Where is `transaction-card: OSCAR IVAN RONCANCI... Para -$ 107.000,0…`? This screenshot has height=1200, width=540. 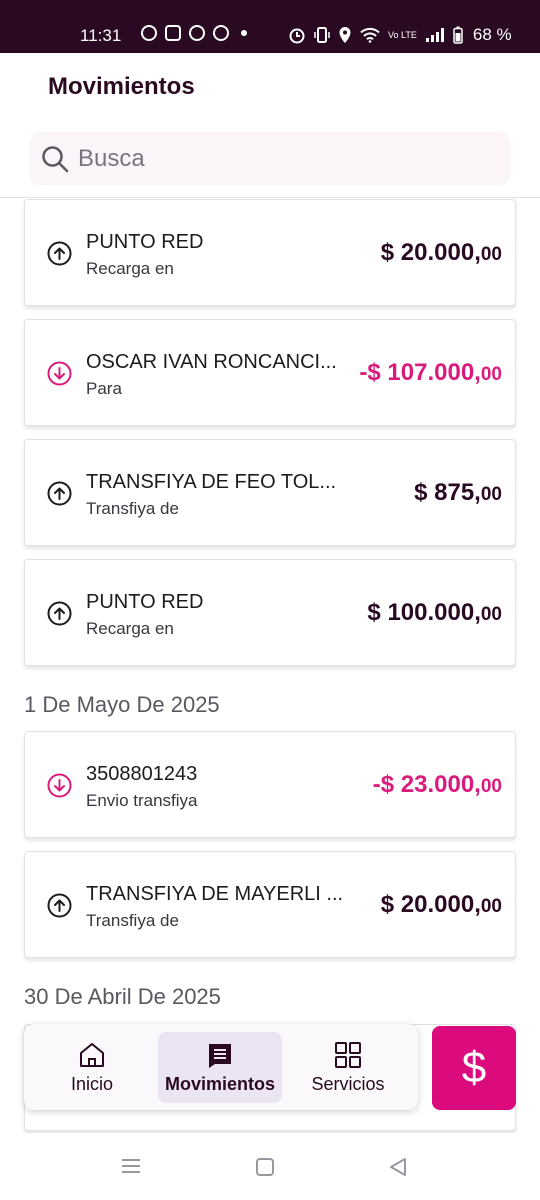 transaction-card: OSCAR IVAN RONCANCI... Para -$ 107.000,0… is located at coordinates (270, 372).